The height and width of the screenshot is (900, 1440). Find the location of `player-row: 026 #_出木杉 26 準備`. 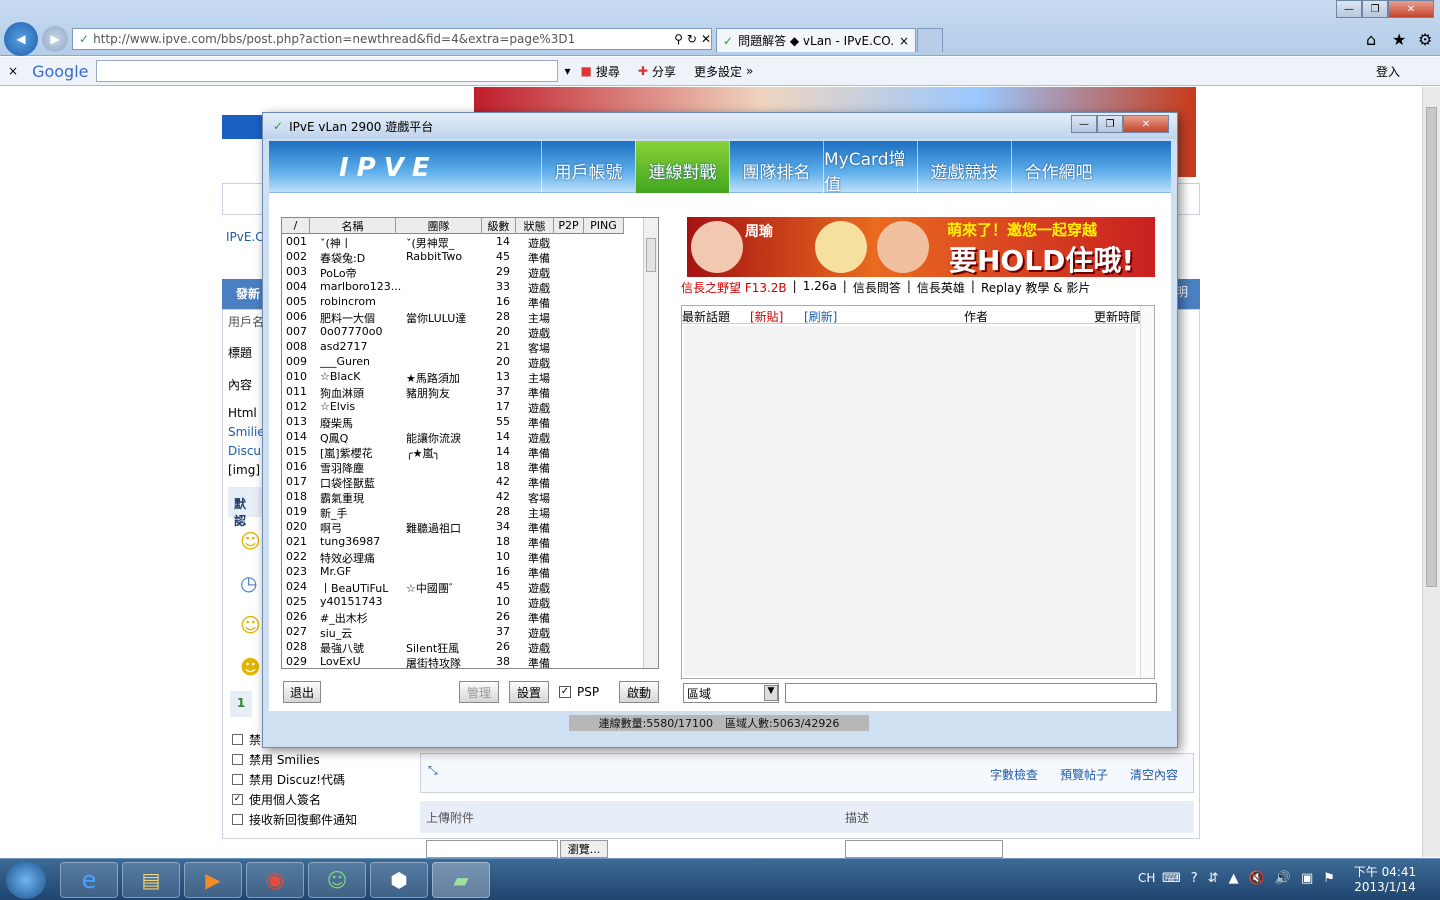

player-row: 026 #_出木杉 26 準備 is located at coordinates (462, 617).